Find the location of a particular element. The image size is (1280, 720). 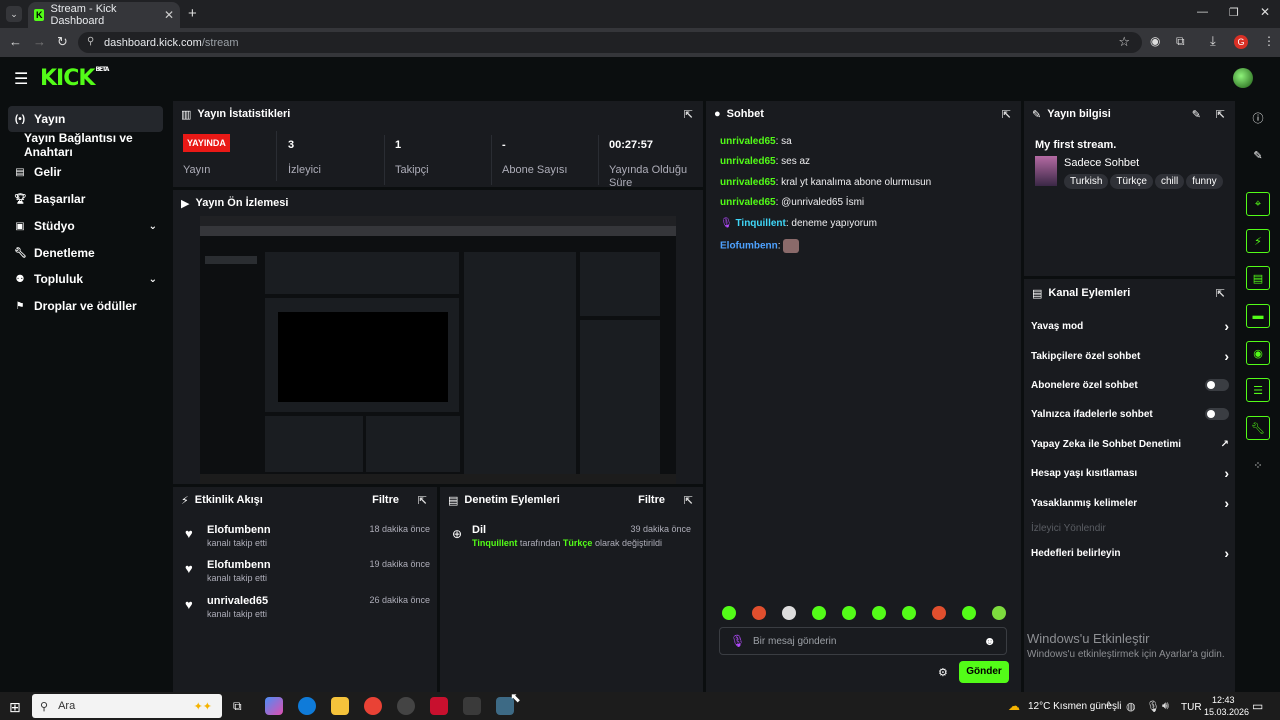

chat-username: Tinquillent is located at coordinates (760, 223).